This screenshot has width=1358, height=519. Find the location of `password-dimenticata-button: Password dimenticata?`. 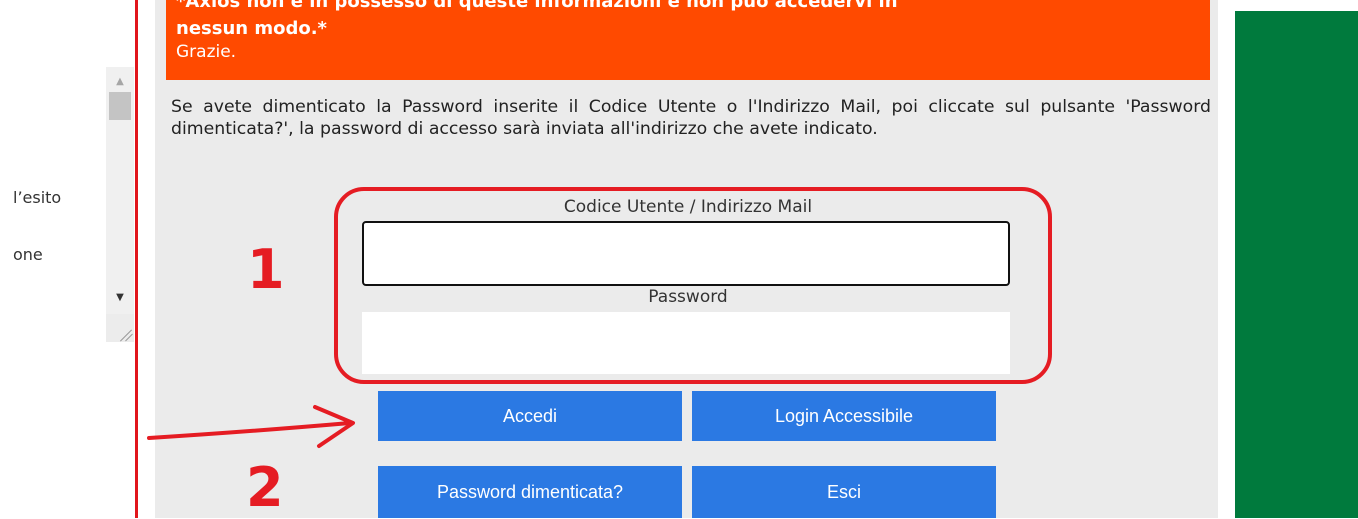

password-dimenticata-button: Password dimenticata? is located at coordinates (530, 492).